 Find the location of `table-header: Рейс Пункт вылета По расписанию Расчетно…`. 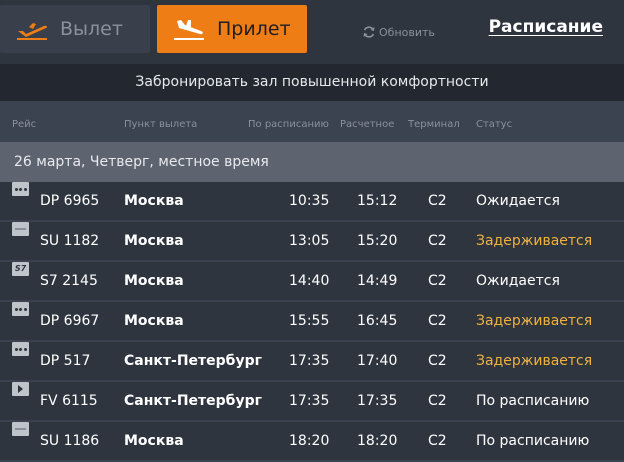

table-header: Рейс Пункт вылета По расписанию Расчетно… is located at coordinates (312, 121).